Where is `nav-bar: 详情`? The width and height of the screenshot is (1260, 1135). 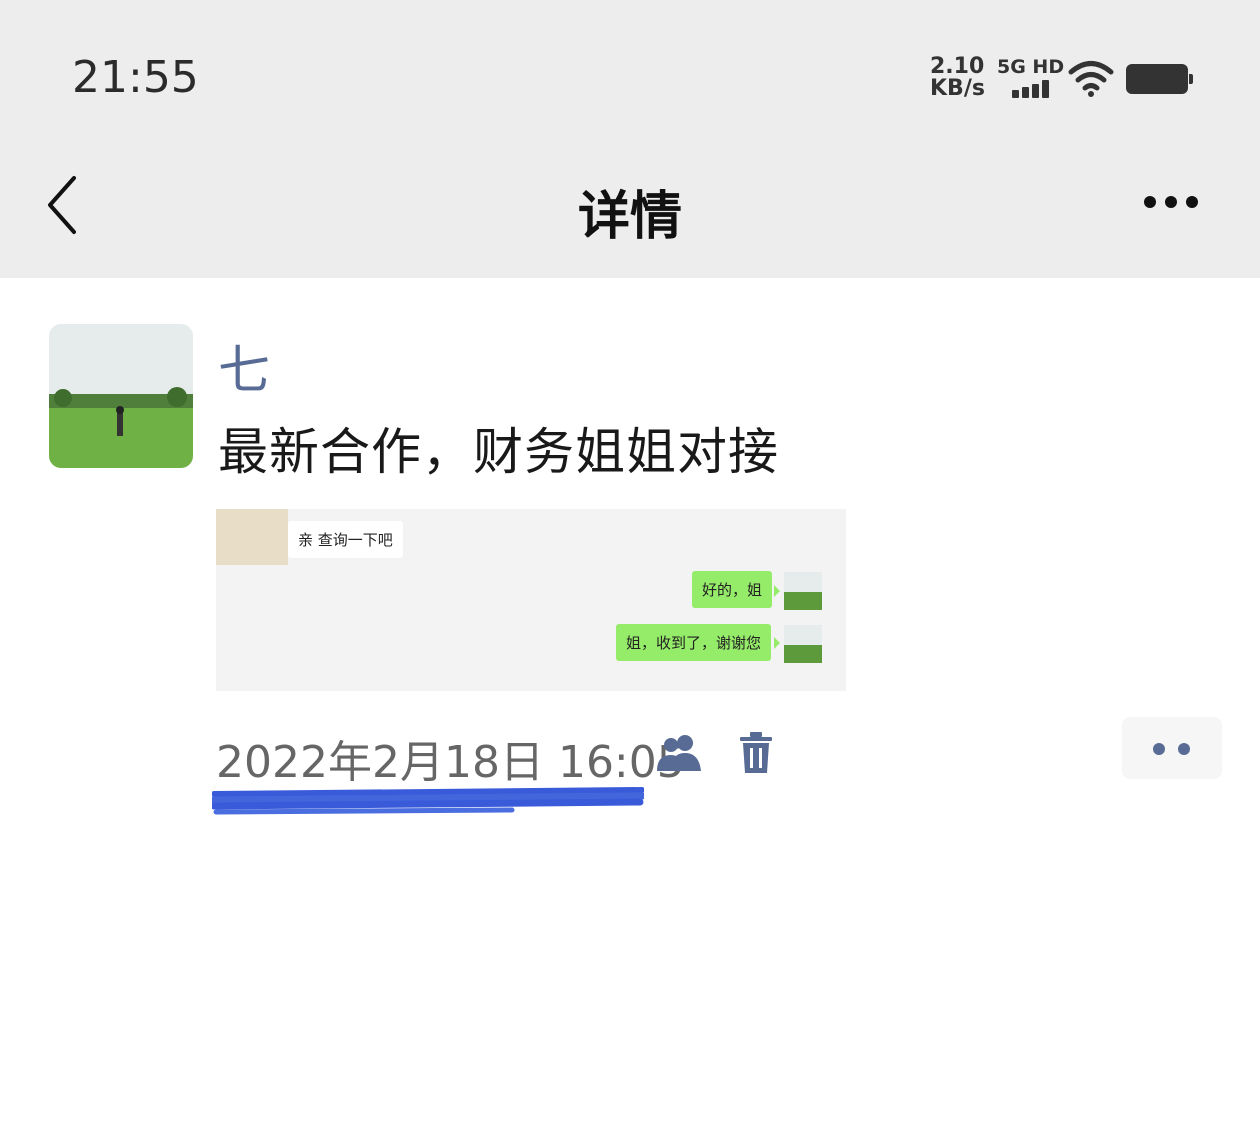
nav-bar: 详情 is located at coordinates (630, 209).